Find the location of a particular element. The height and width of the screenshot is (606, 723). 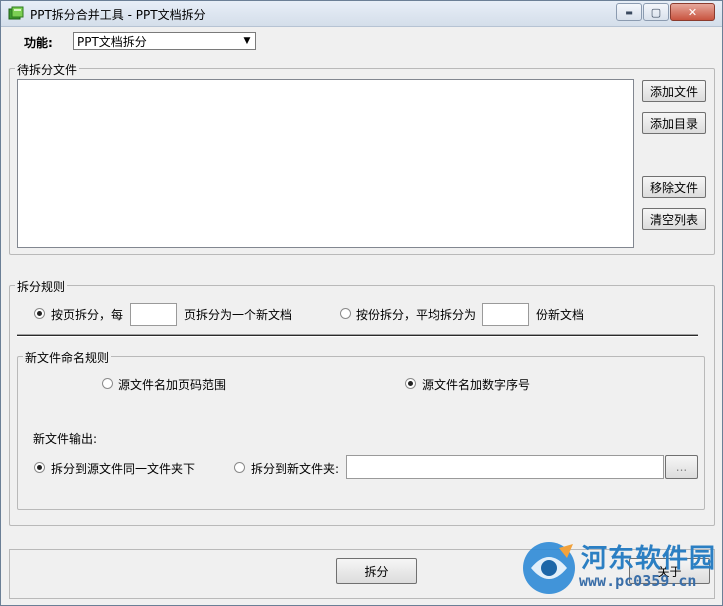

pages-per-doc-input is located at coordinates (153, 314).